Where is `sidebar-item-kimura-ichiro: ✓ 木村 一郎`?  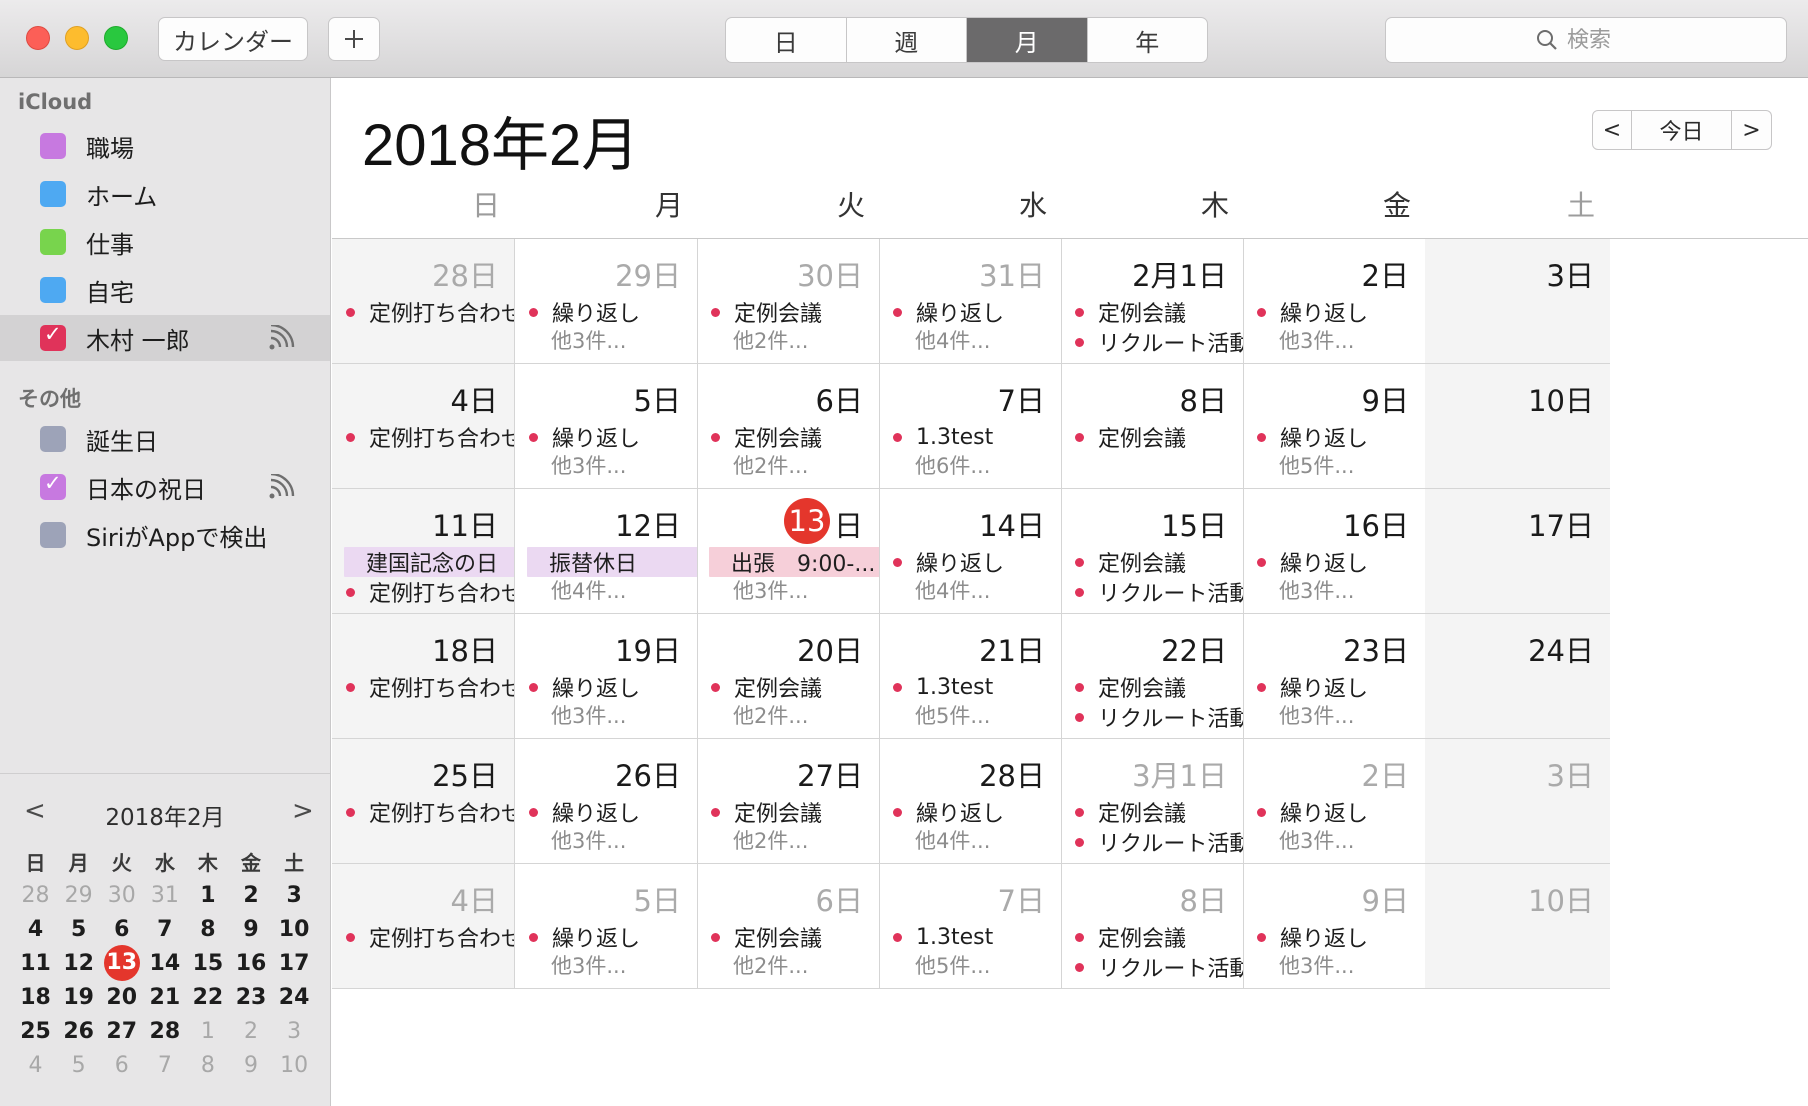 sidebar-item-kimura-ichiro: ✓ 木村 一郎 is located at coordinates (165, 338).